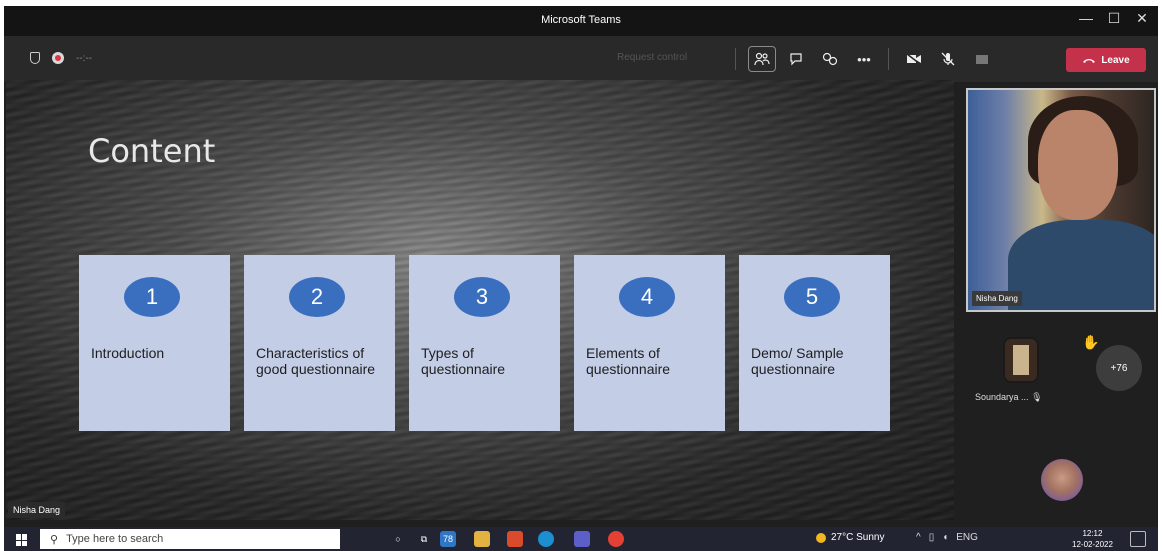 This screenshot has height=551, width=1162. I want to click on camera-button, so click(914, 59).